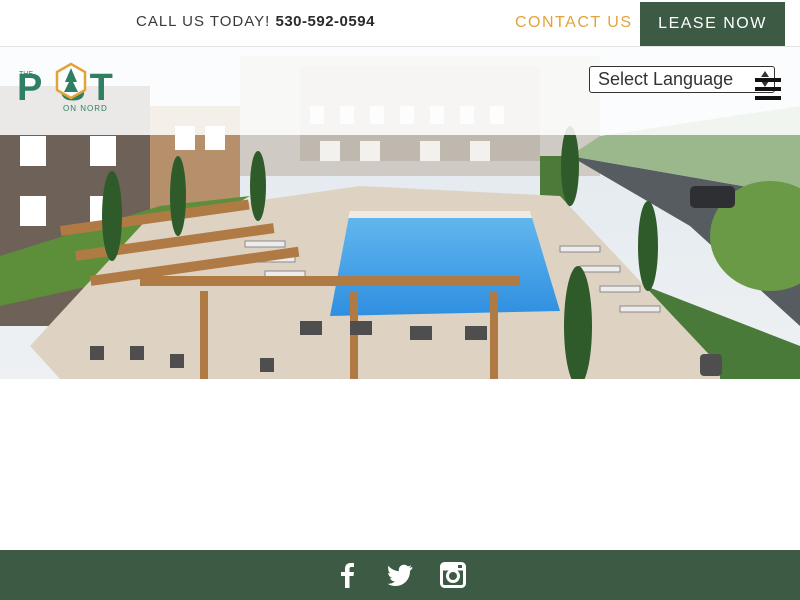  What do you see at coordinates (400, 90) in the screenshot?
I see `site-header: THE P ST ON NORD Select Language` at bounding box center [400, 90].